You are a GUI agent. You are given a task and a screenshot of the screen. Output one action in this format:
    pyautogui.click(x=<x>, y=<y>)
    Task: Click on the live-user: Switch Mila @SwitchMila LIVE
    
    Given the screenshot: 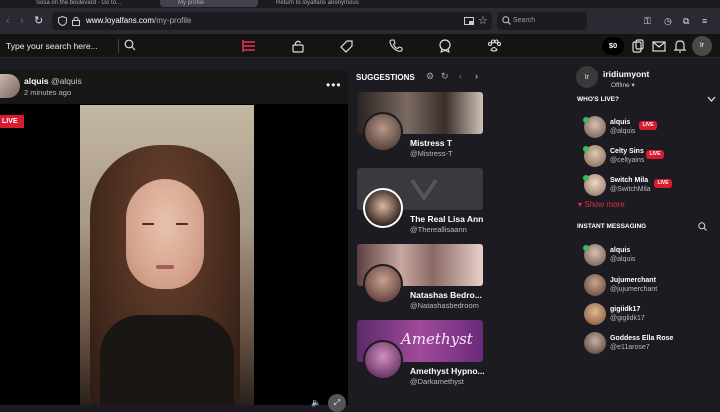 What is the action you would take?
    pyautogui.click(x=651, y=186)
    